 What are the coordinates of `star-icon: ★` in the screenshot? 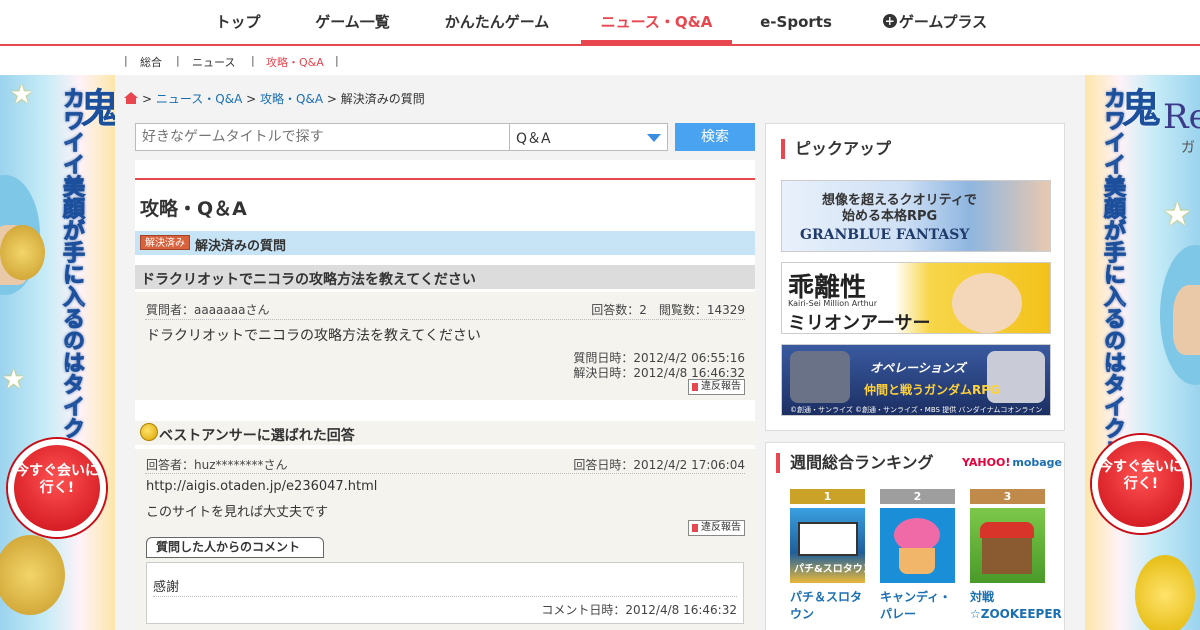 It's located at (1177, 214).